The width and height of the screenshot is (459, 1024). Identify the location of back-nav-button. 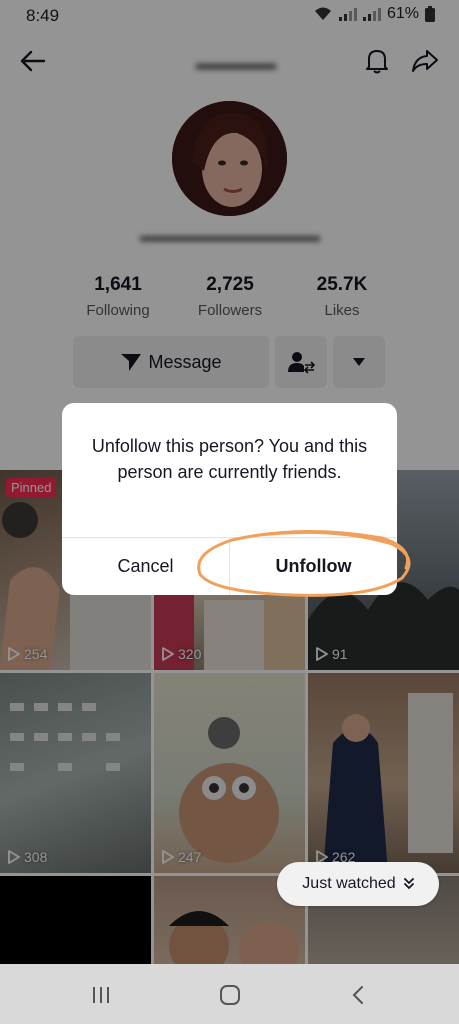
(358, 995).